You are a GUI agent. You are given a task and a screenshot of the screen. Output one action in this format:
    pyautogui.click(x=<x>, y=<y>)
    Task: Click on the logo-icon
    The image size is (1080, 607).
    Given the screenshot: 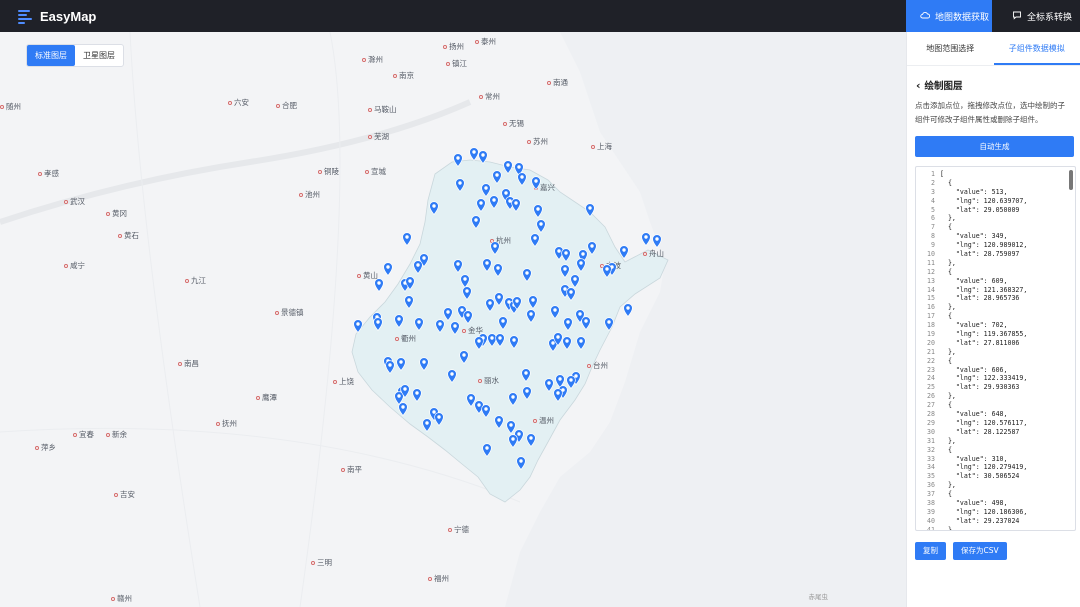 What is the action you would take?
    pyautogui.click(x=26, y=16)
    